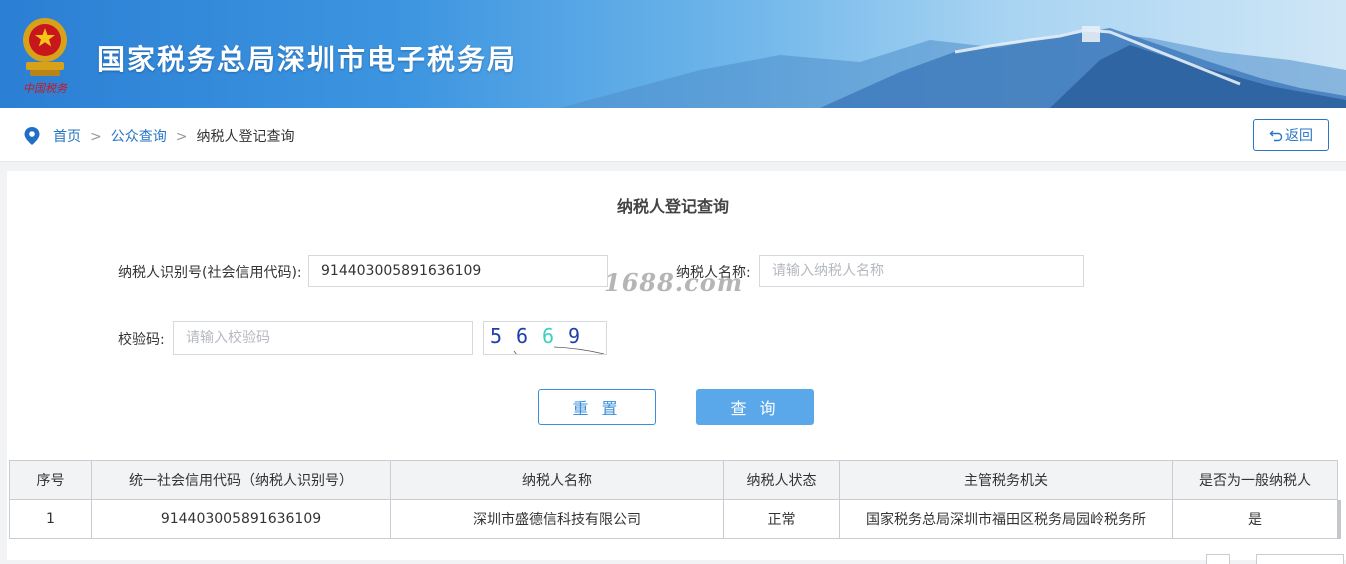 The width and height of the screenshot is (1346, 564). Describe the element at coordinates (574, 336) in the screenshot. I see `captcha-digit: 9` at that location.